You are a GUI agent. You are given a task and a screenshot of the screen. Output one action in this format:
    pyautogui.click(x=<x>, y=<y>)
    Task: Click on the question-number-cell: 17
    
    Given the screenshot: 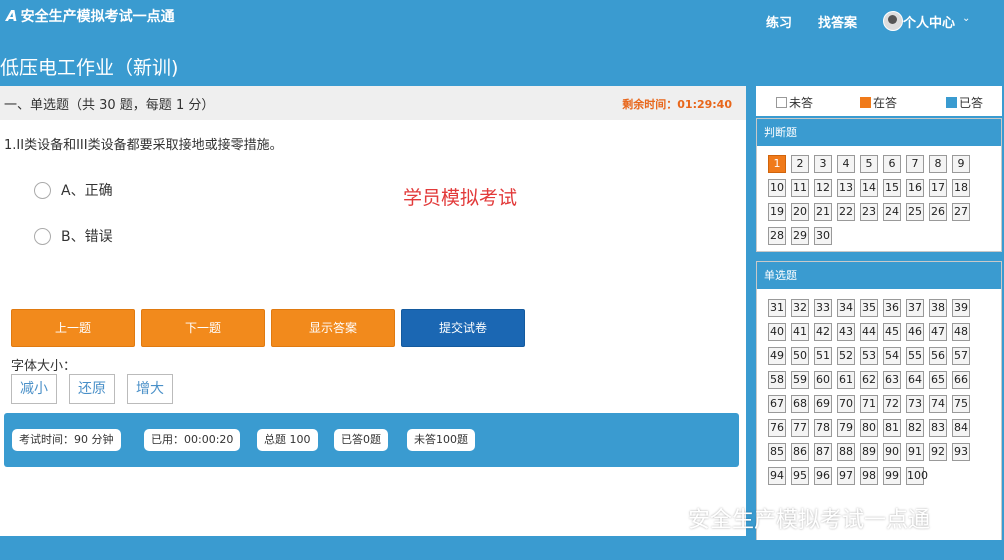 What is the action you would take?
    pyautogui.click(x=938, y=188)
    